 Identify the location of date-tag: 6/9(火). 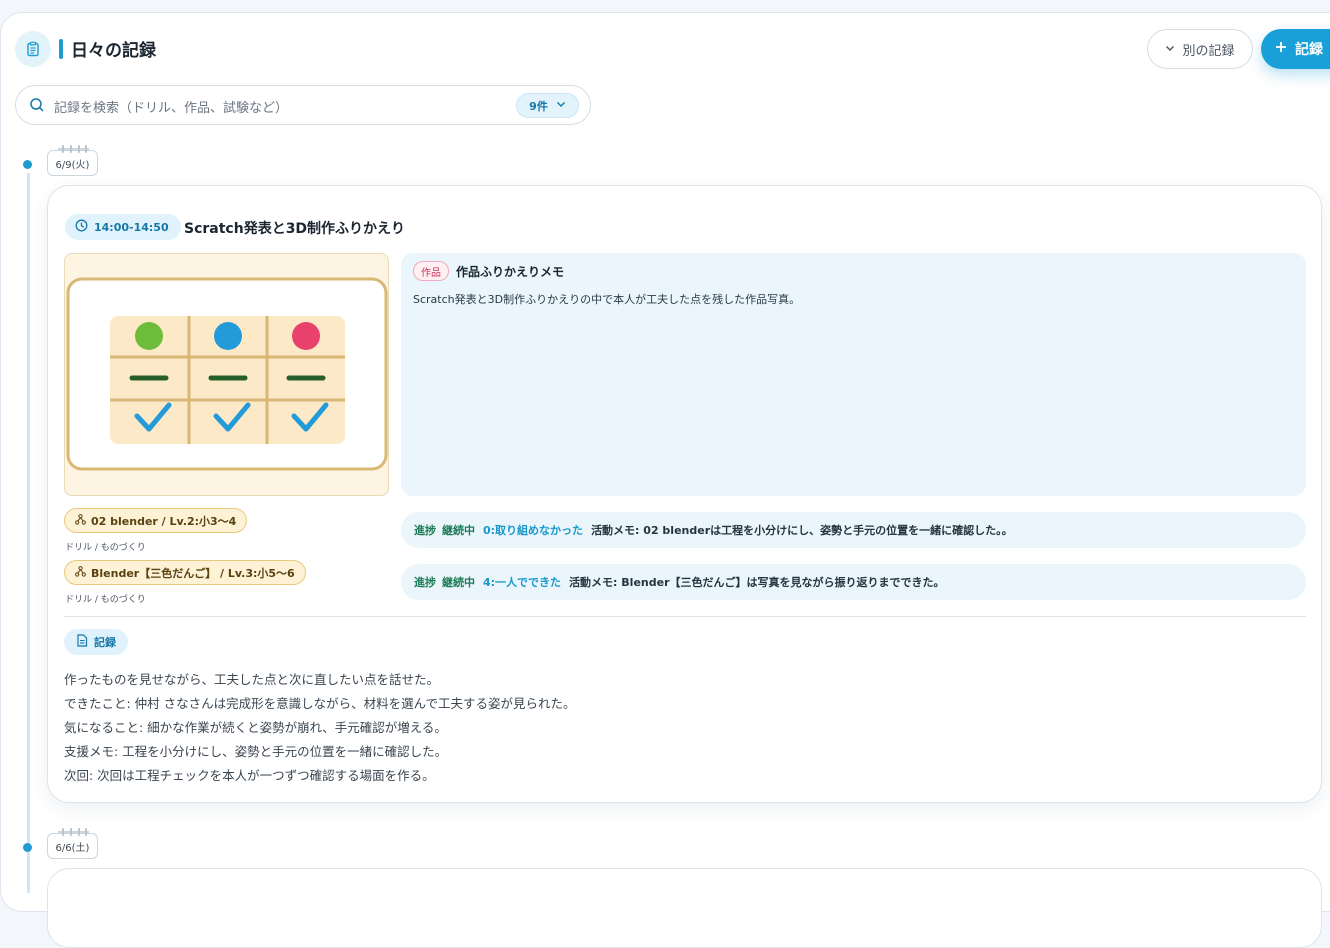
(72, 160).